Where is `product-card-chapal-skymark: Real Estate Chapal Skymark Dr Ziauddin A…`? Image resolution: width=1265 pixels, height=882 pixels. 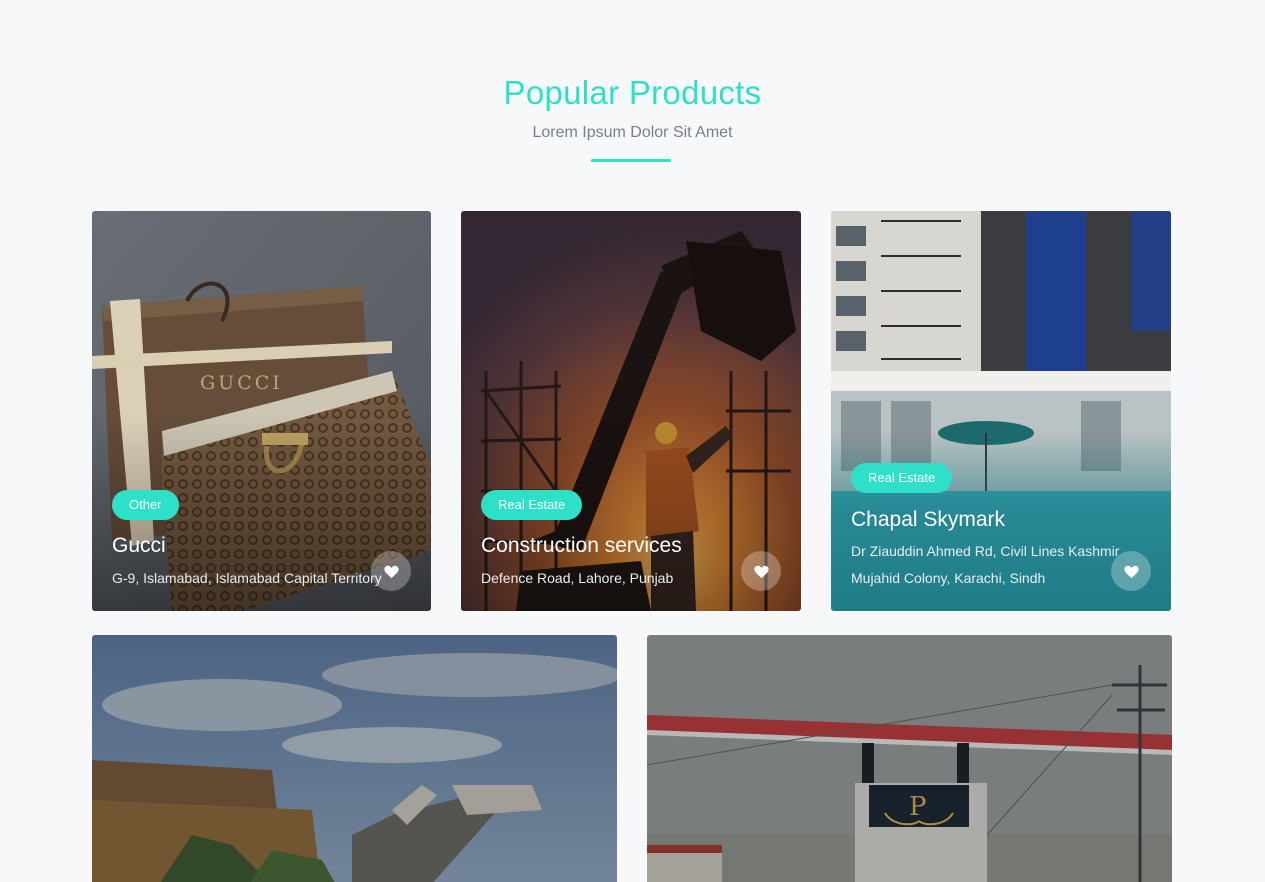 product-card-chapal-skymark: Real Estate Chapal Skymark Dr Ziauddin A… is located at coordinates (1001, 411).